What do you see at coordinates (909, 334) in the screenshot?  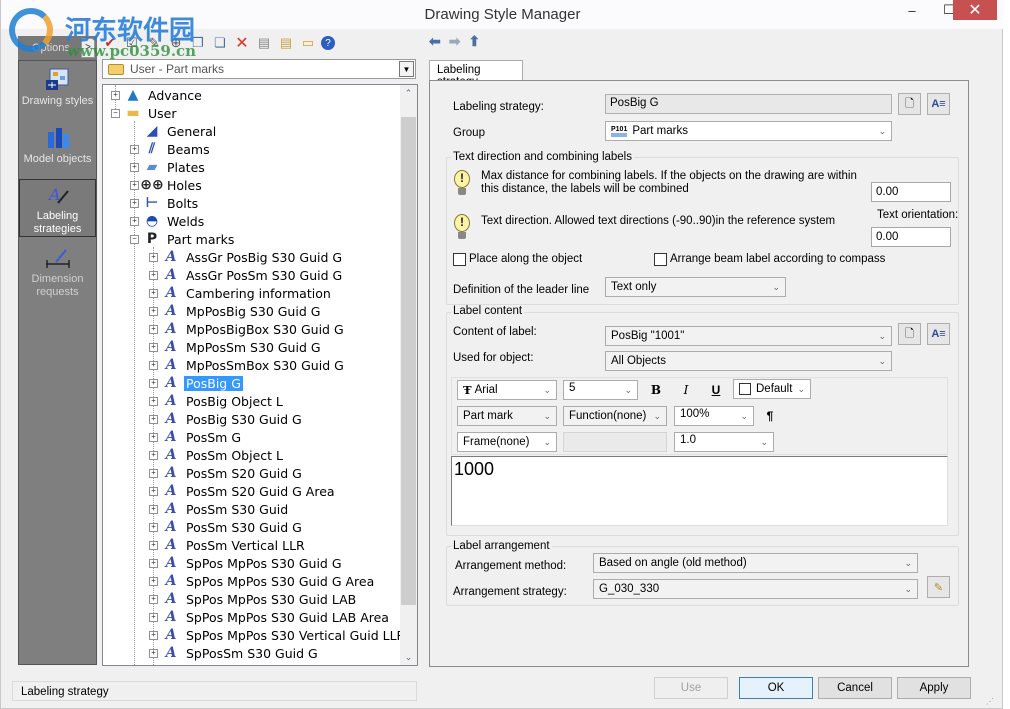 I see `new-content-button: 🗋` at bounding box center [909, 334].